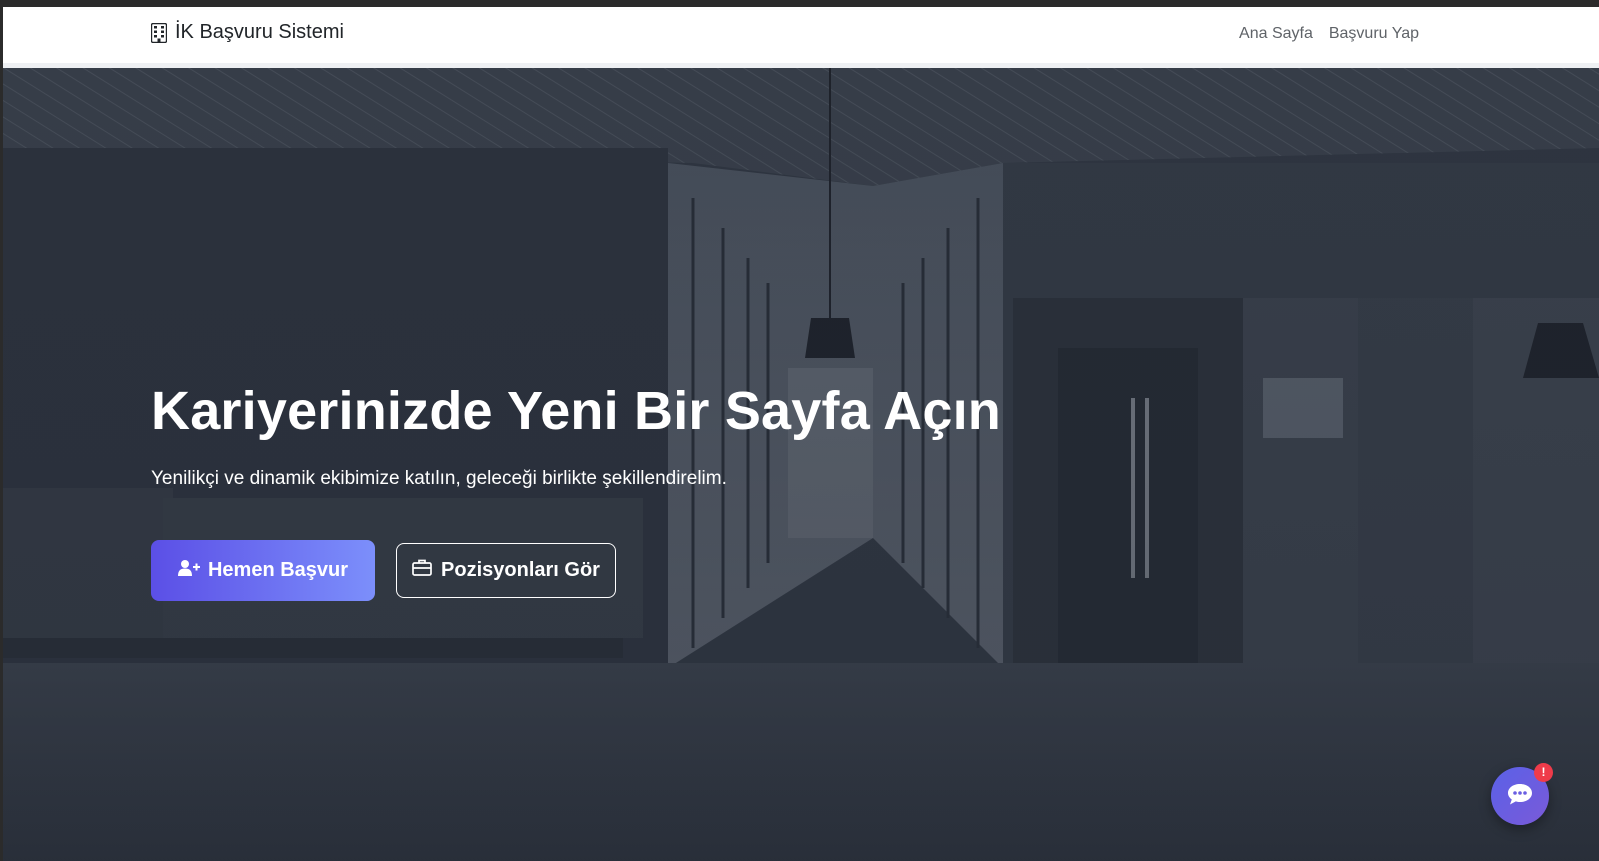  Describe the element at coordinates (520, 570) in the screenshot. I see `view-positions-label: Pozisyonları Gör` at that location.